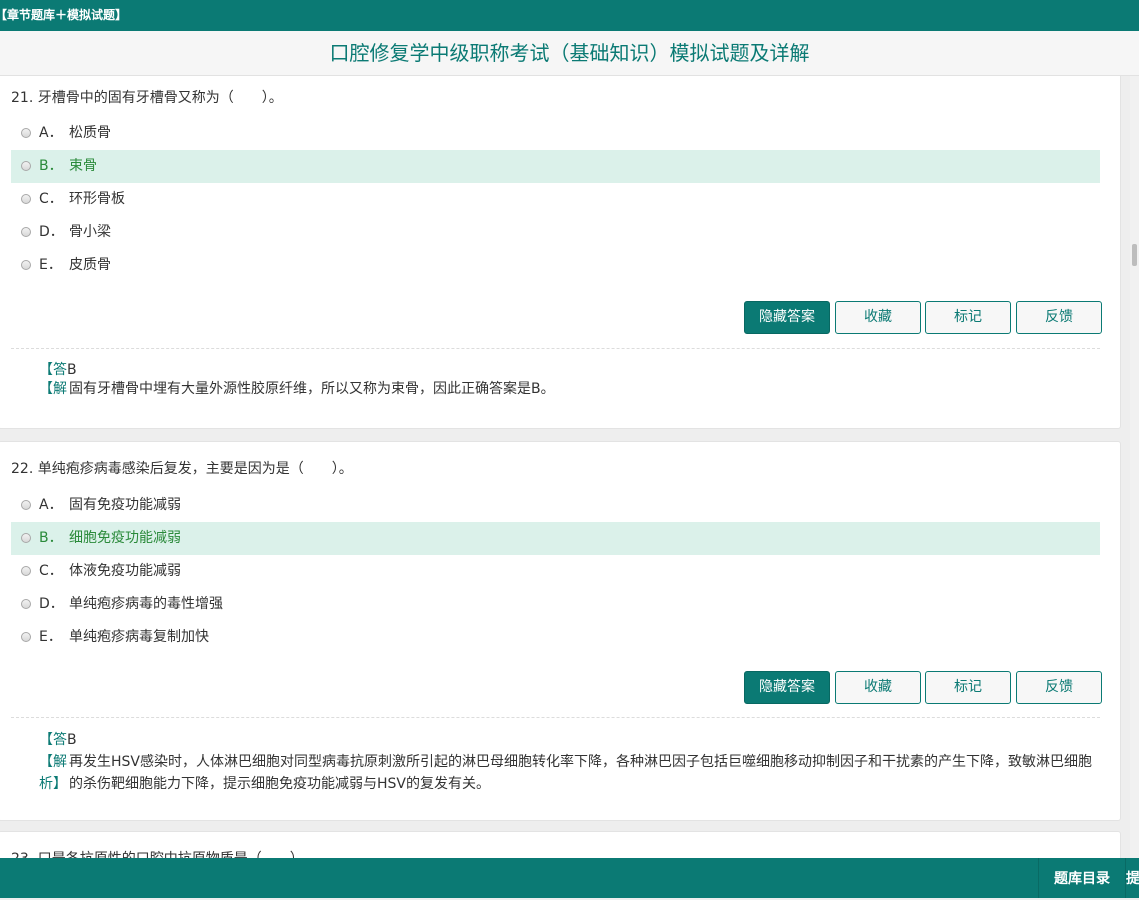 The height and width of the screenshot is (900, 1139). Describe the element at coordinates (555, 505) in the screenshot. I see `option-a: A． 固有免疫功能减弱` at that location.